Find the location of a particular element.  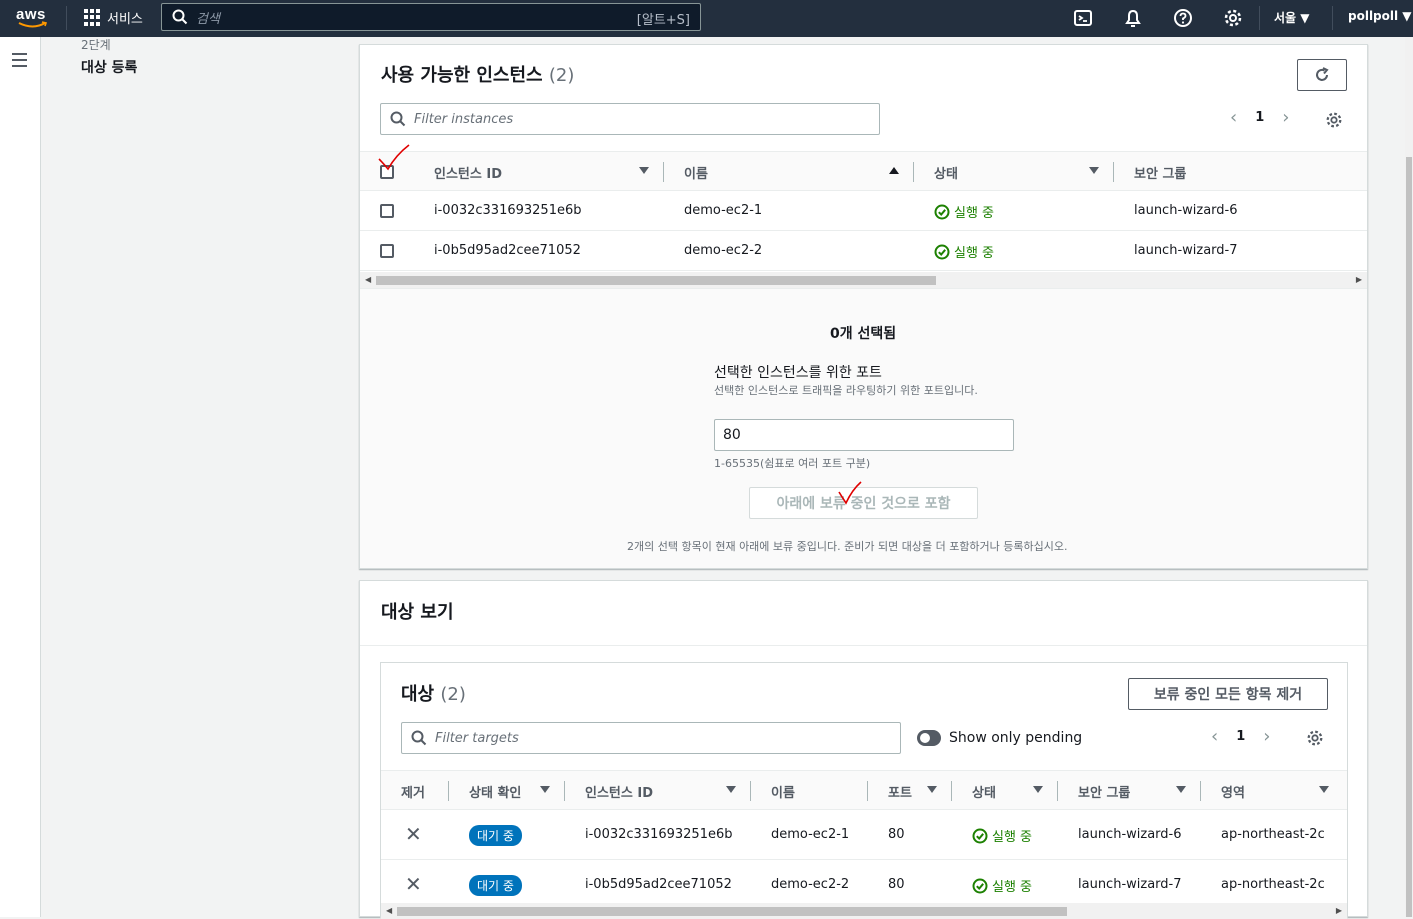

health-status-text: 대기 중 is located at coordinates (495, 885).